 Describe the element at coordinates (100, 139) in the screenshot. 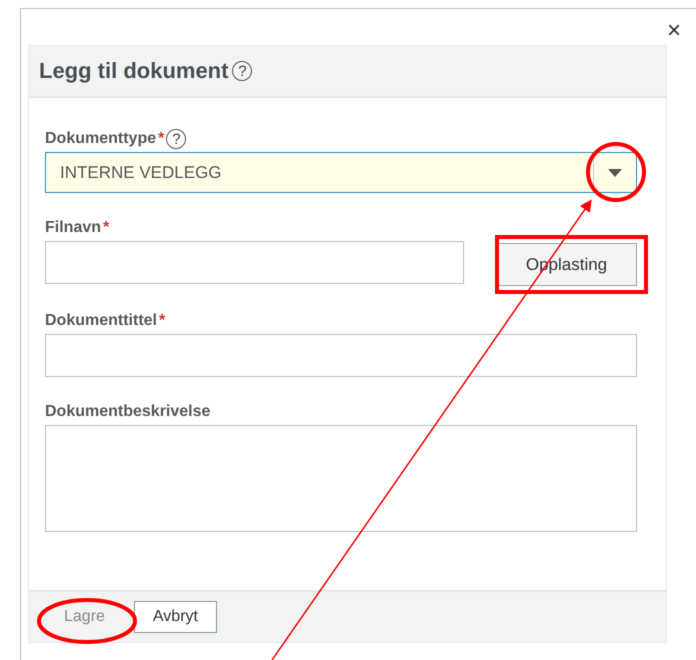

I see `field-label: Dokumenttype` at that location.